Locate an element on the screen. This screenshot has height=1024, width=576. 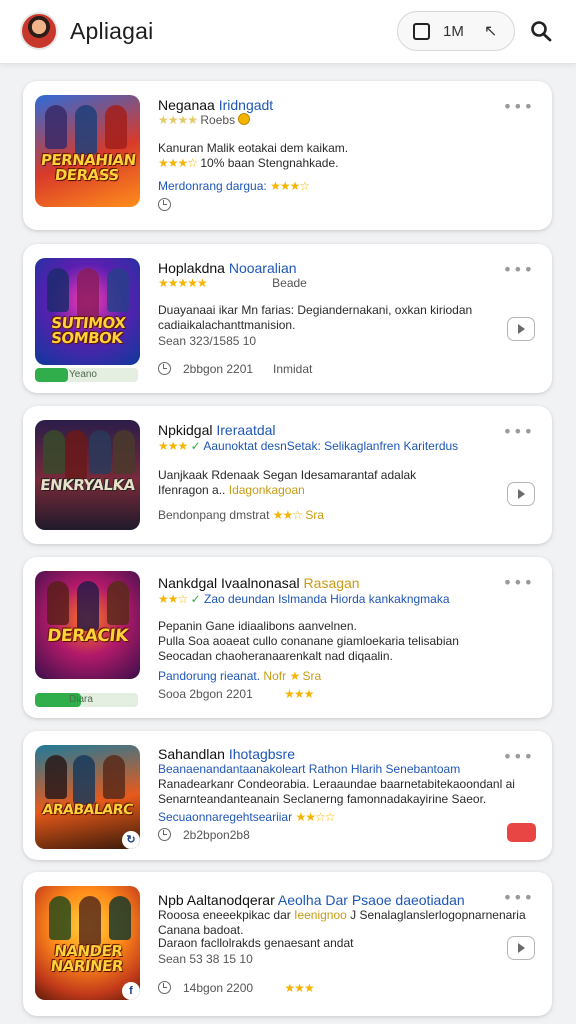
game-thumbnail: ARABALARC ↻ is located at coordinates (87, 797).